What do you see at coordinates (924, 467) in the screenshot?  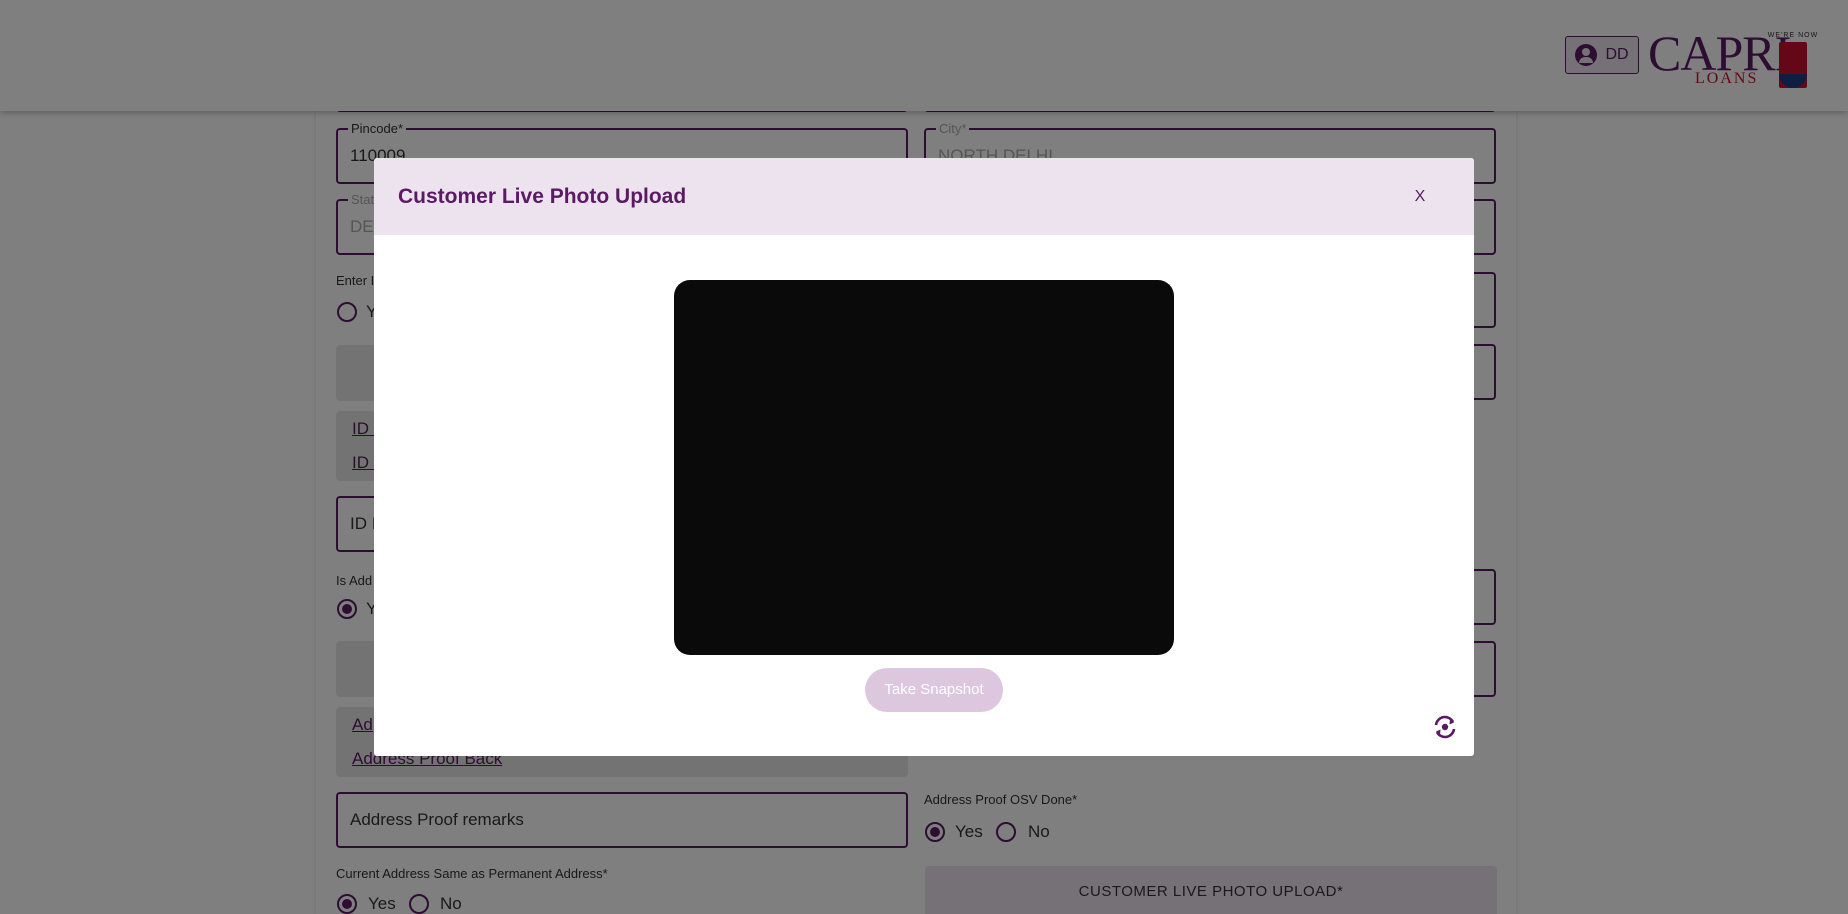 I see `camera-preview` at bounding box center [924, 467].